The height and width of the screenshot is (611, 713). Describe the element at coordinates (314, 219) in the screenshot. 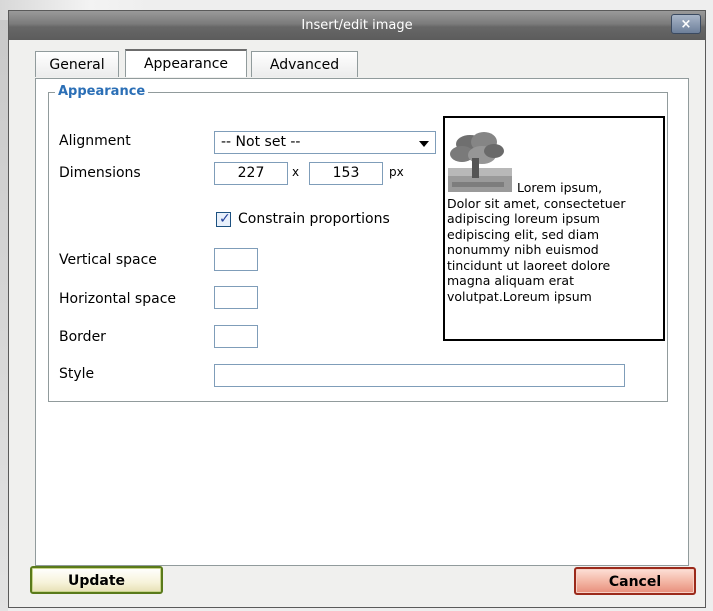

I see `constrain-proportions-label: Constrain proportions` at that location.